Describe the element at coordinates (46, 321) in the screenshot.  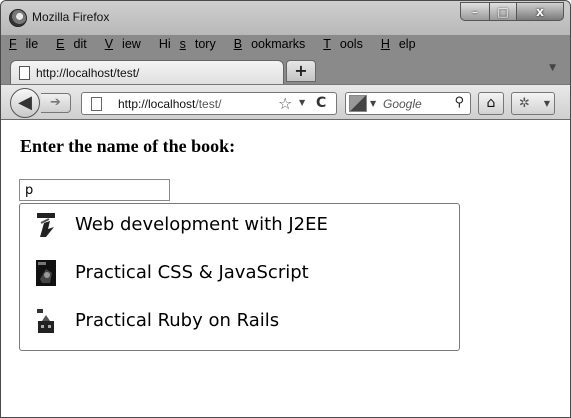
I see `book-cover-rails-icon` at that location.